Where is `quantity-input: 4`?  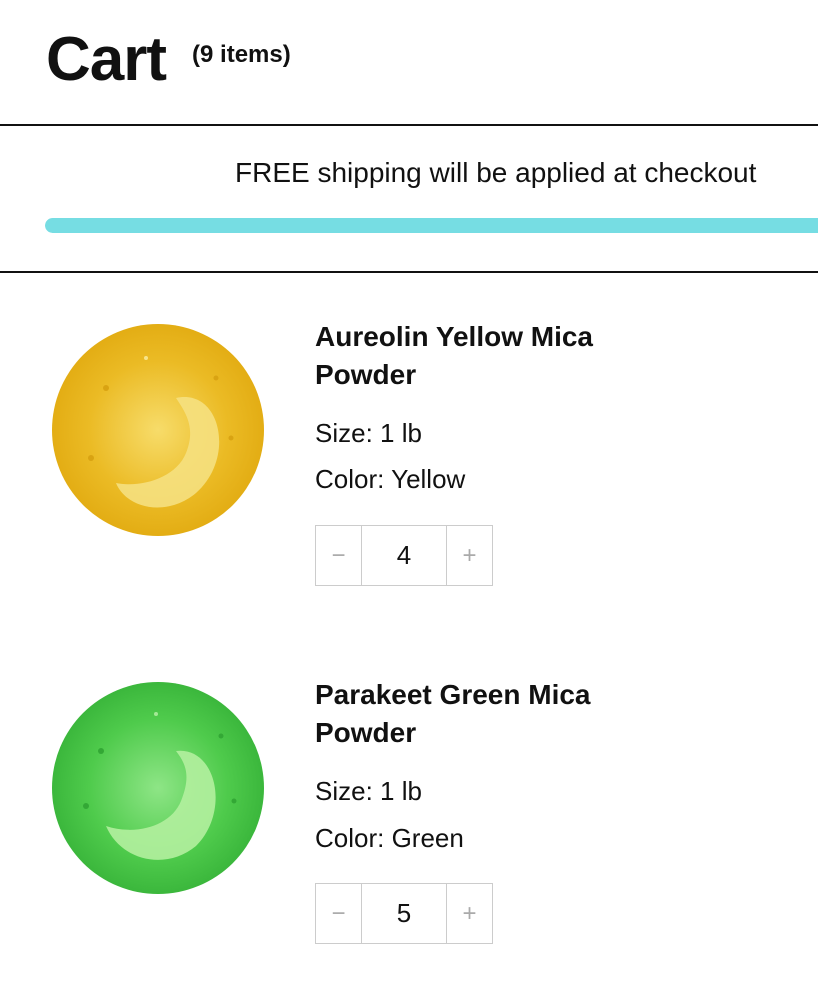
quantity-input: 4 is located at coordinates (404, 555).